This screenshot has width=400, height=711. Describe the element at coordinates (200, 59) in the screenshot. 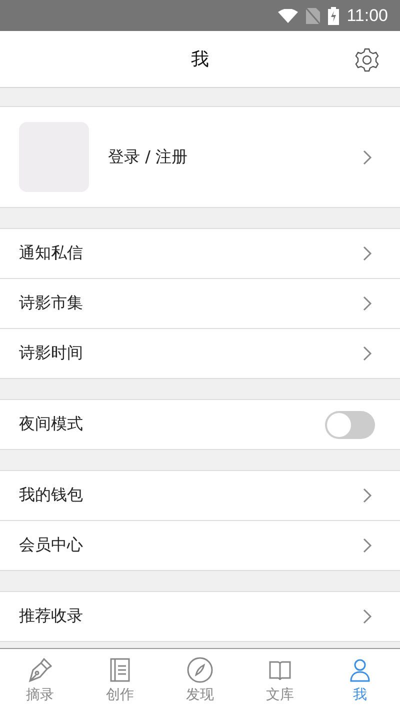

I see `page-title: 我` at that location.